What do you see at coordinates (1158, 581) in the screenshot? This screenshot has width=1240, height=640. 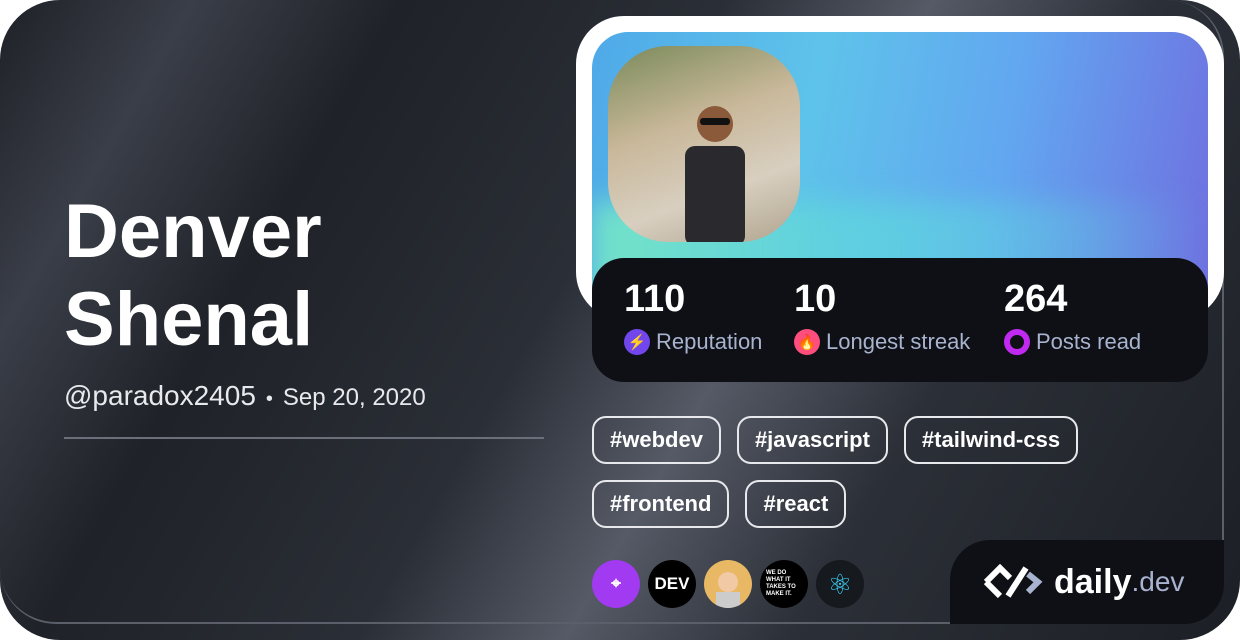 I see `brand-suffix: .dev` at bounding box center [1158, 581].